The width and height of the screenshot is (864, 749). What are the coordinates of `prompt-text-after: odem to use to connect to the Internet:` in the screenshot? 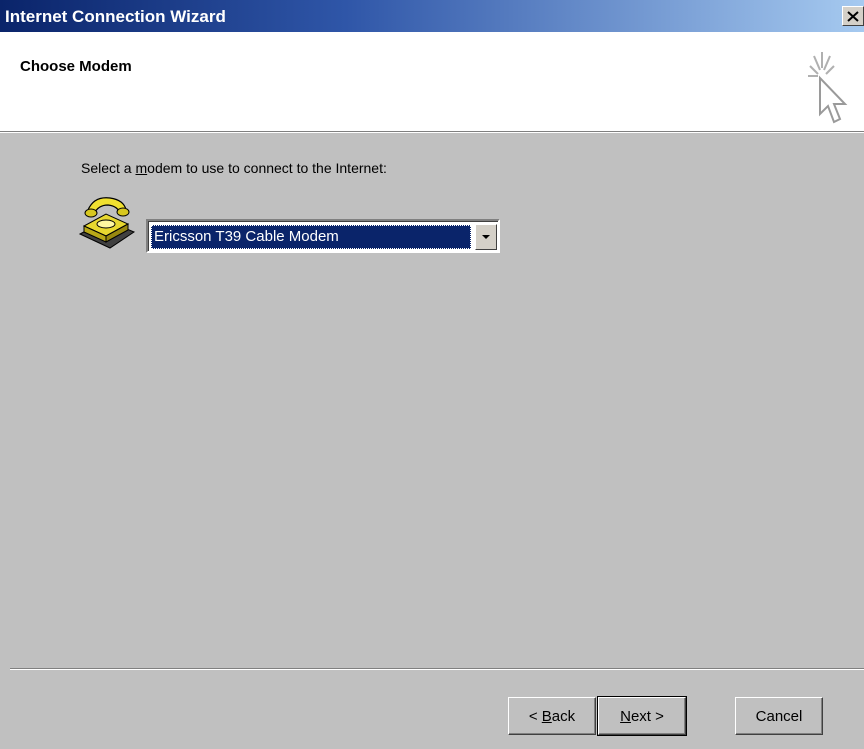 It's located at (267, 168).